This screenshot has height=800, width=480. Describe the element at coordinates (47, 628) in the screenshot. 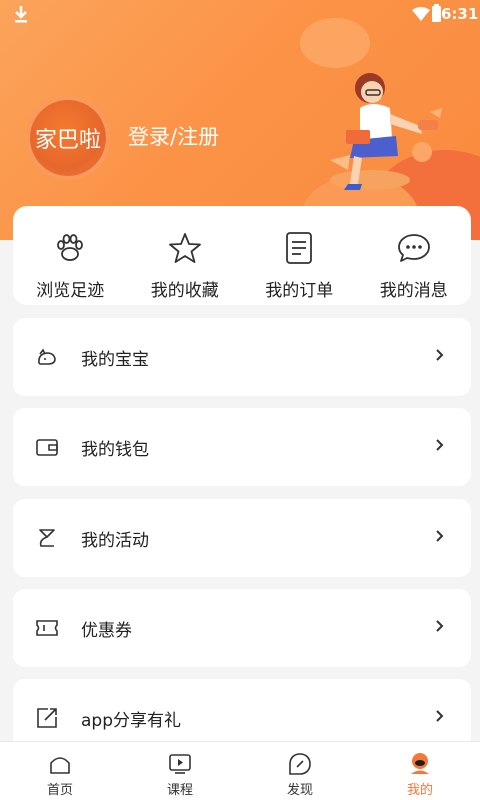

I see `coupon-icon` at that location.